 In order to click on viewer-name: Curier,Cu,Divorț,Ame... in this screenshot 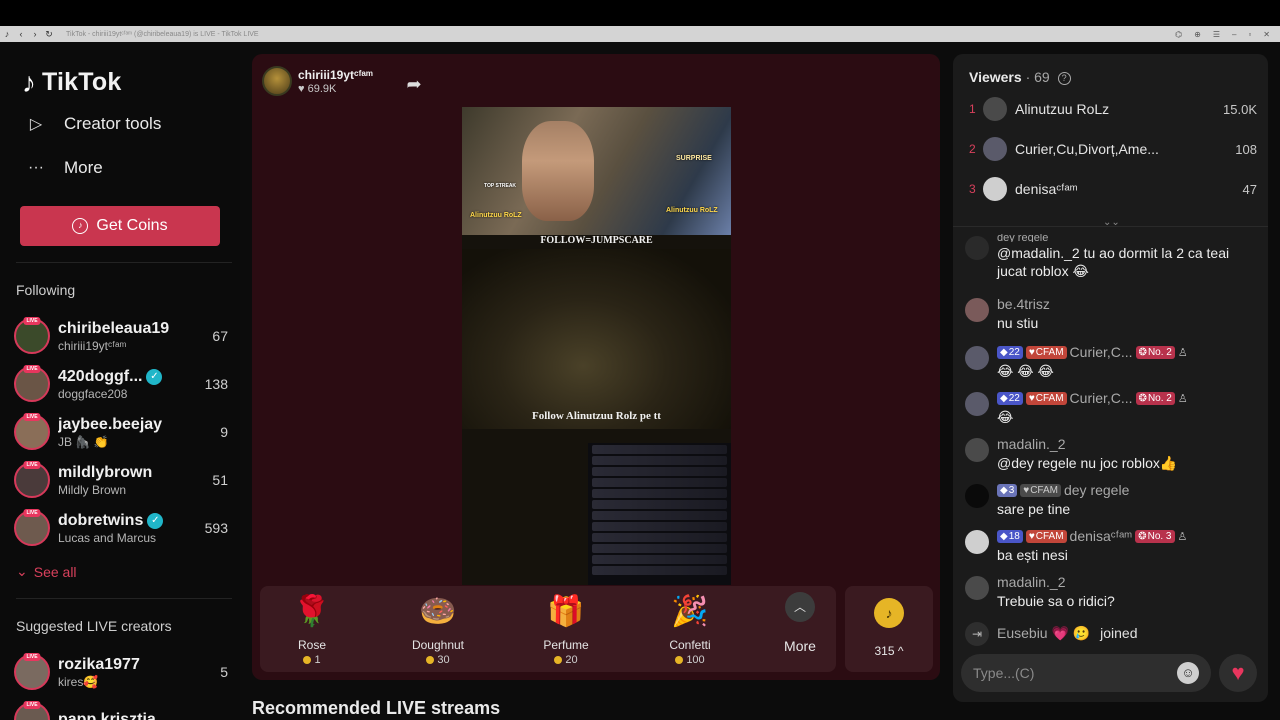, I will do `click(1087, 149)`.